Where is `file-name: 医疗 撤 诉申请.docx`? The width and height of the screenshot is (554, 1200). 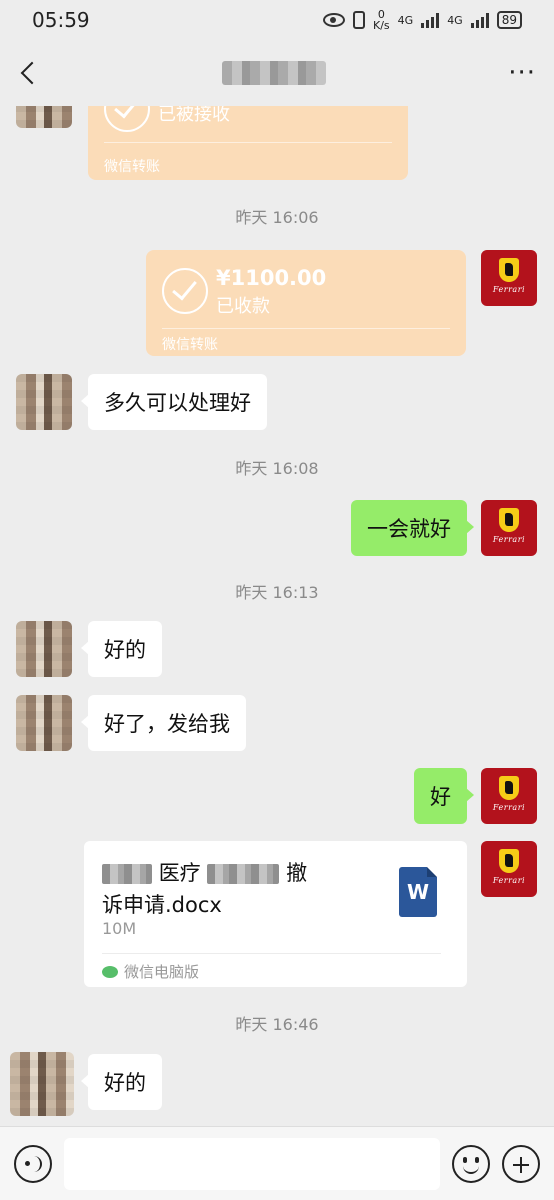
file-name: 医疗 撤 诉申请.docx is located at coordinates (238, 889).